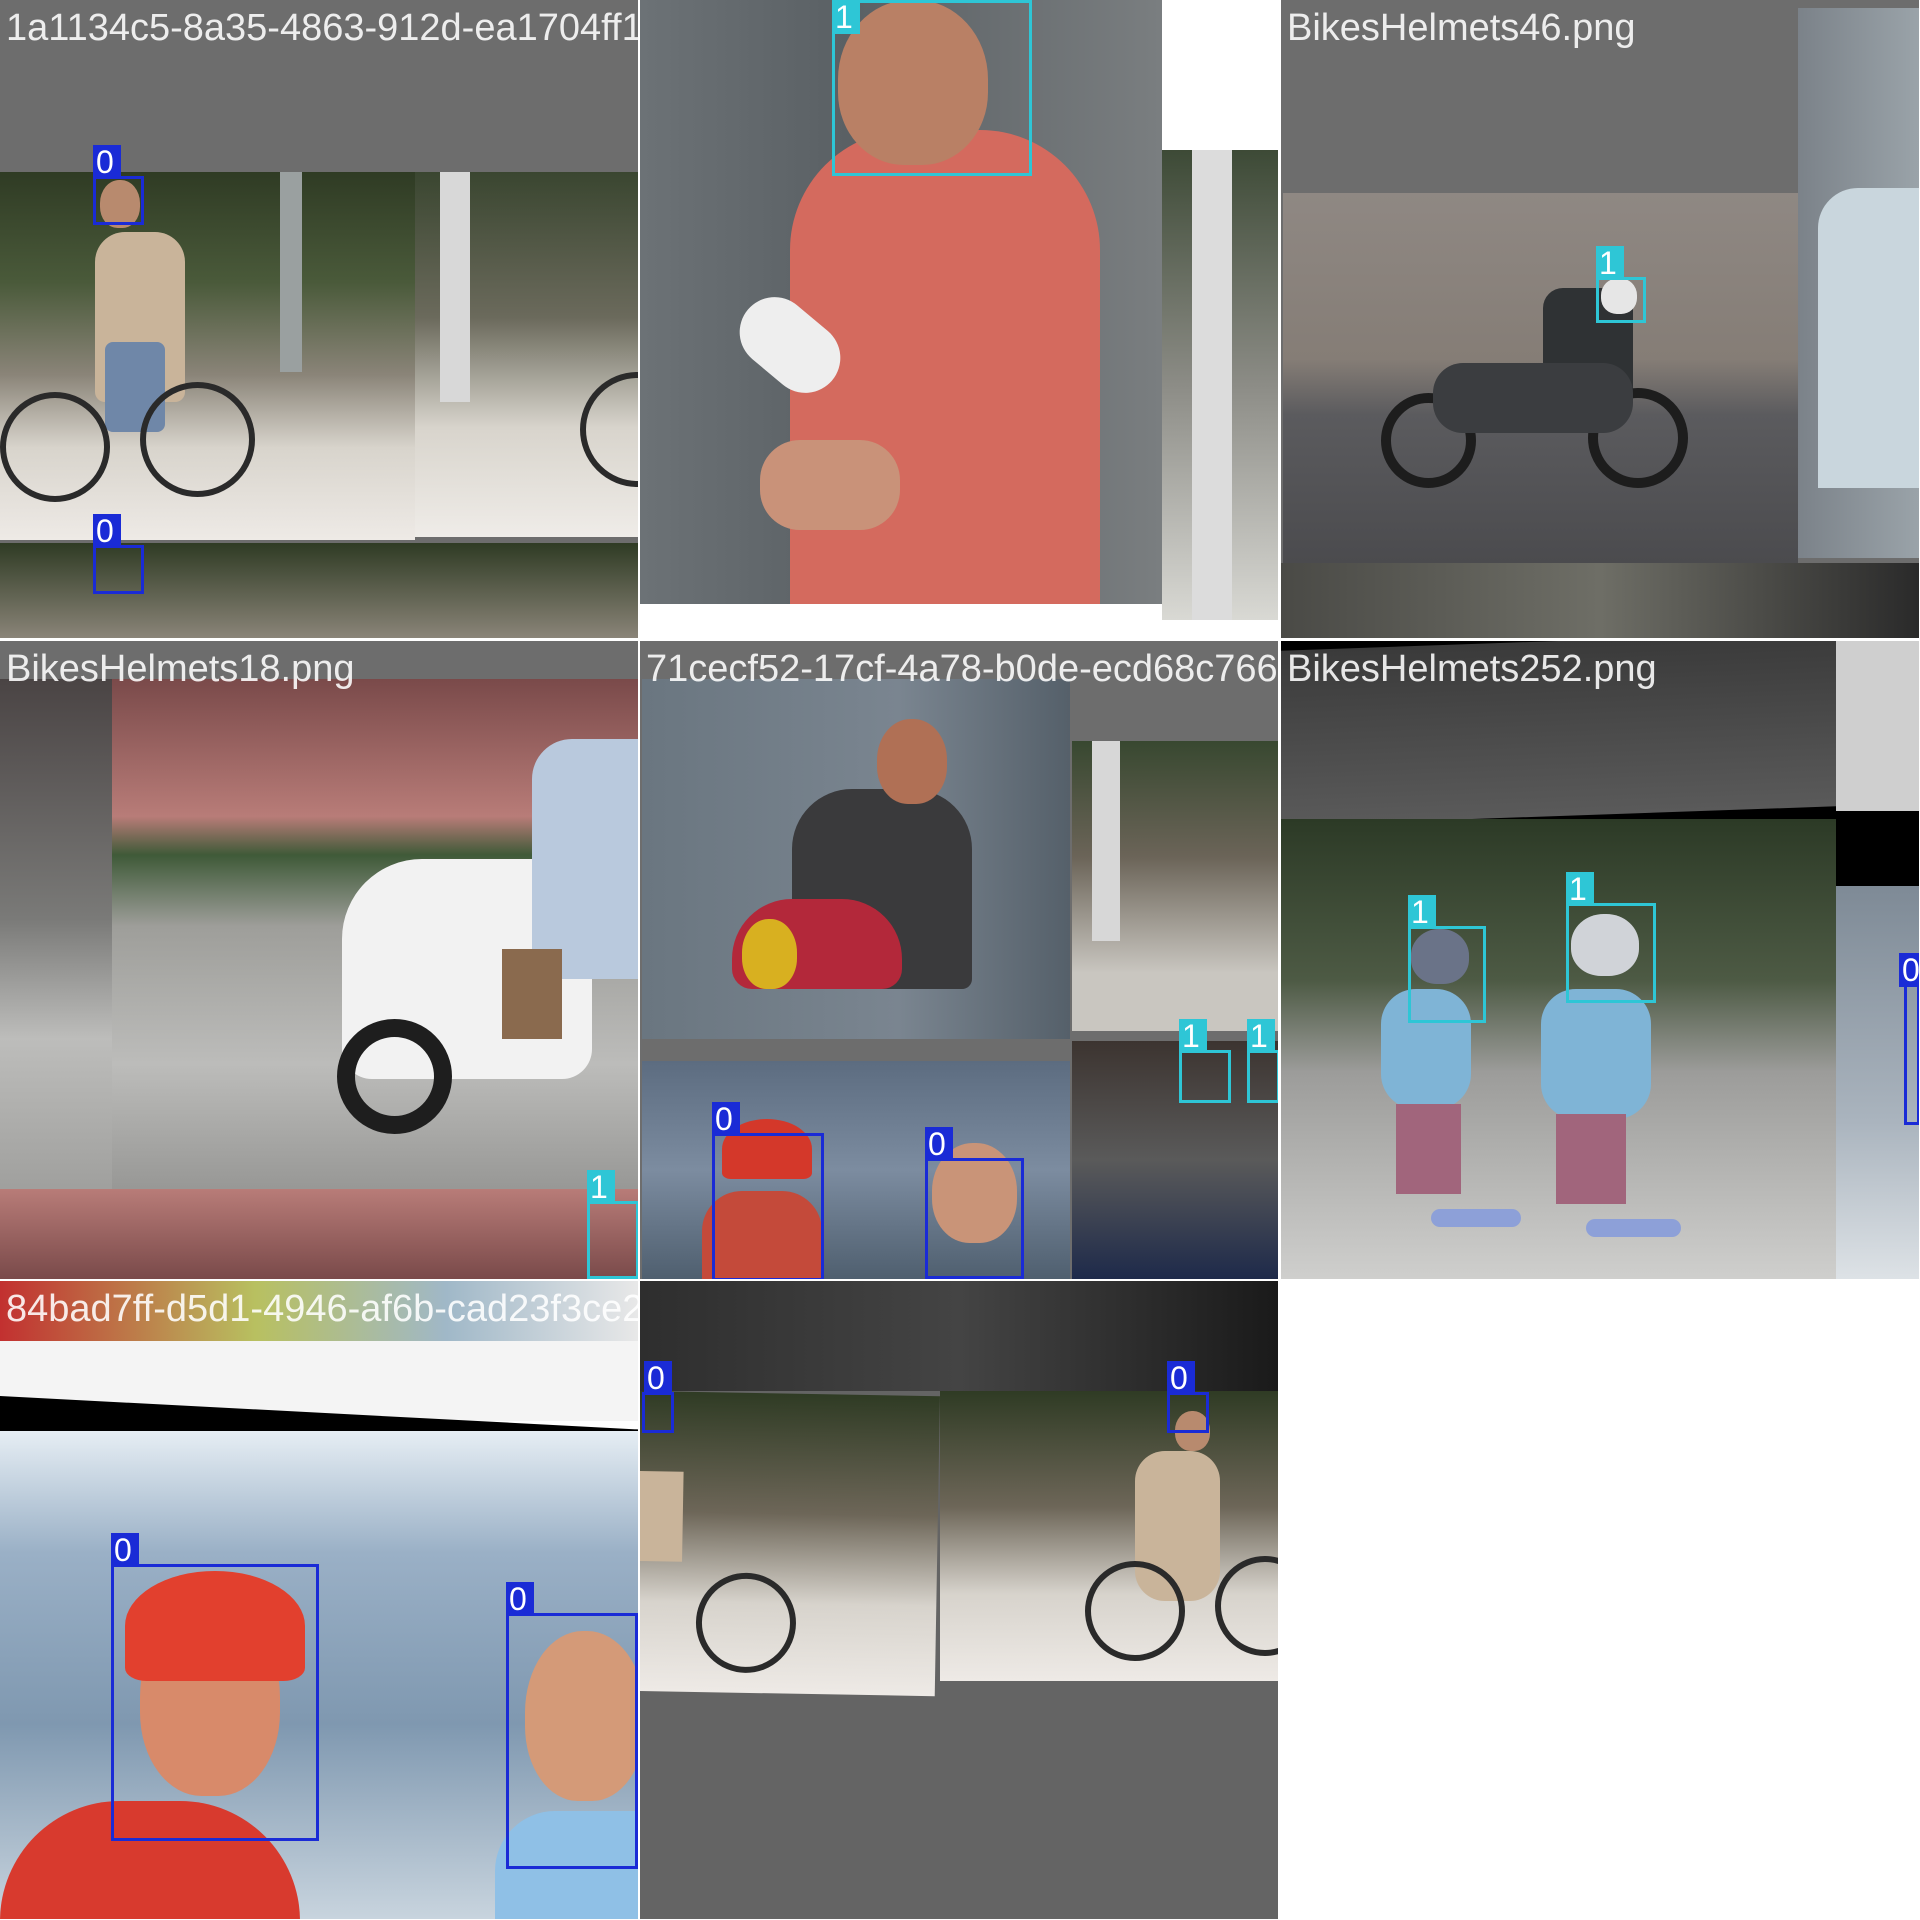 Image resolution: width=1920 pixels, height=1920 pixels. What do you see at coordinates (959, 319) in the screenshot?
I see `mosaic-tile-2: 1` at bounding box center [959, 319].